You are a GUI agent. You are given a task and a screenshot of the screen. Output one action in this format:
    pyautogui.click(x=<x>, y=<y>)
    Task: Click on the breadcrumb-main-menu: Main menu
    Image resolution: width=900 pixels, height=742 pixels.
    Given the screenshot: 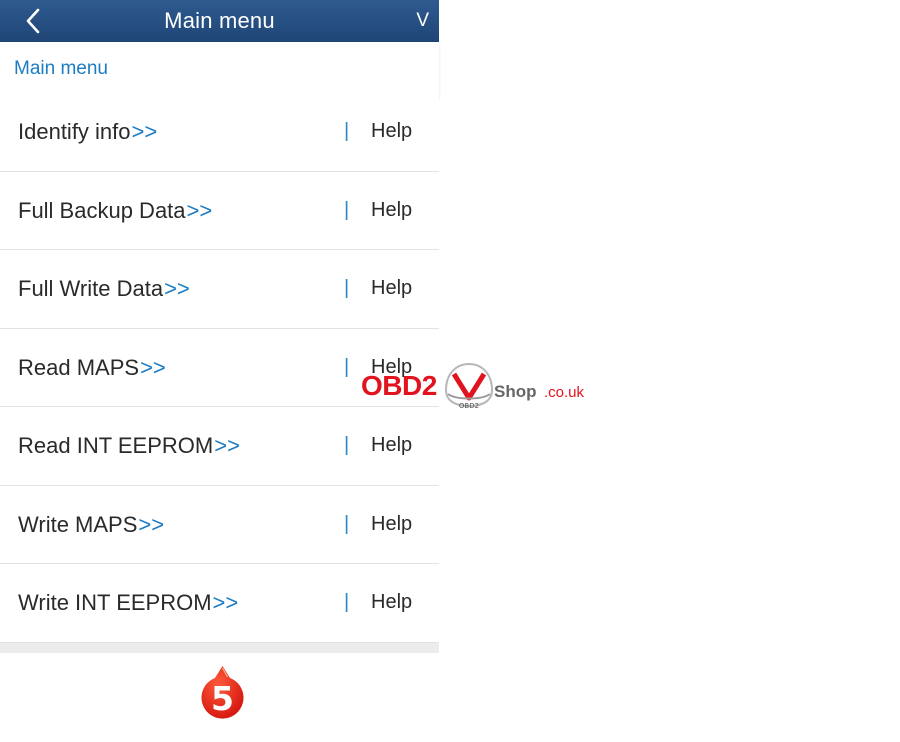 What is the action you would take?
    pyautogui.click(x=61, y=68)
    